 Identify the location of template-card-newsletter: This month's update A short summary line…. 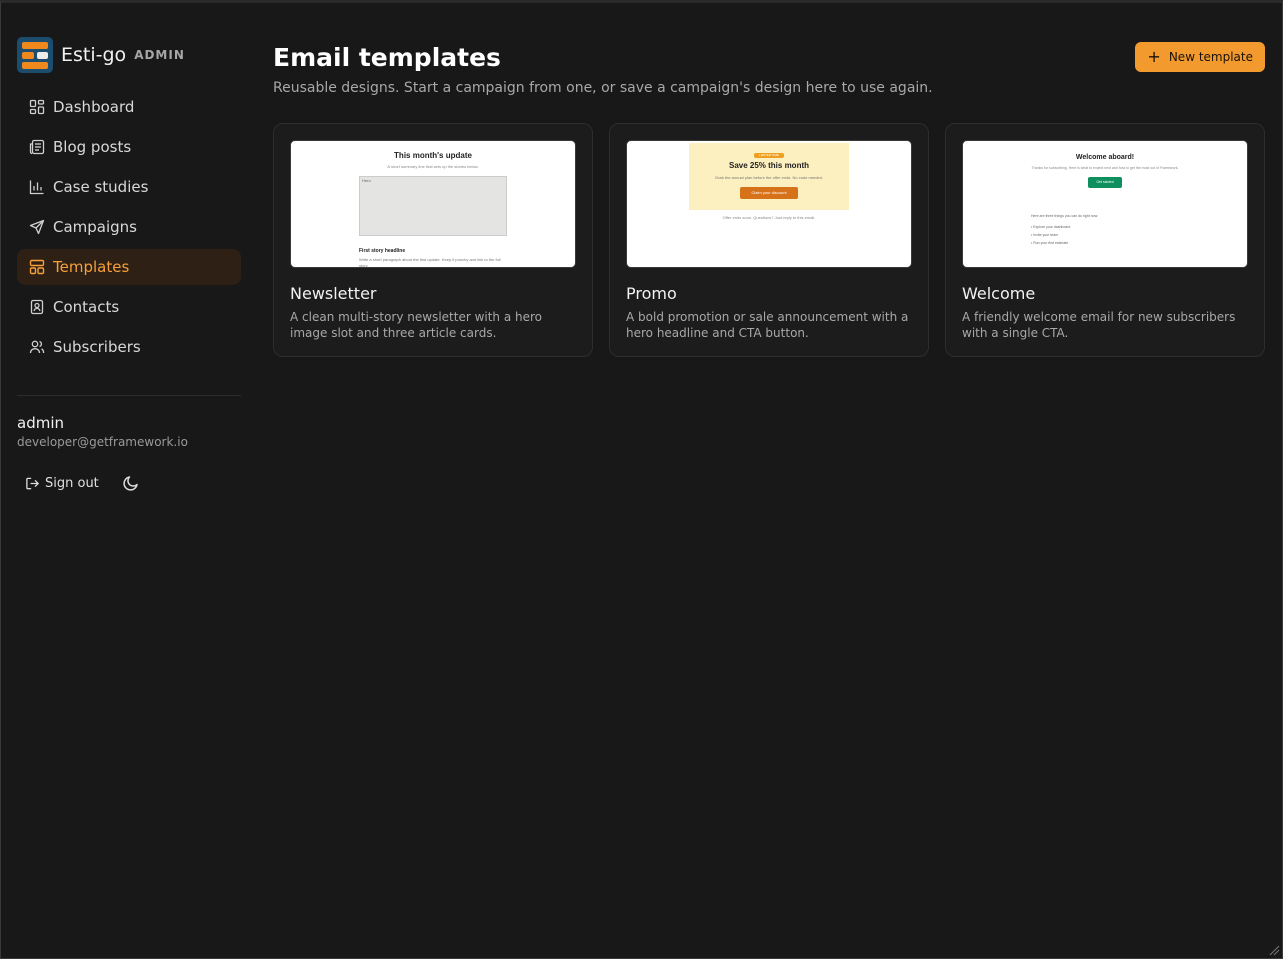
(433, 240).